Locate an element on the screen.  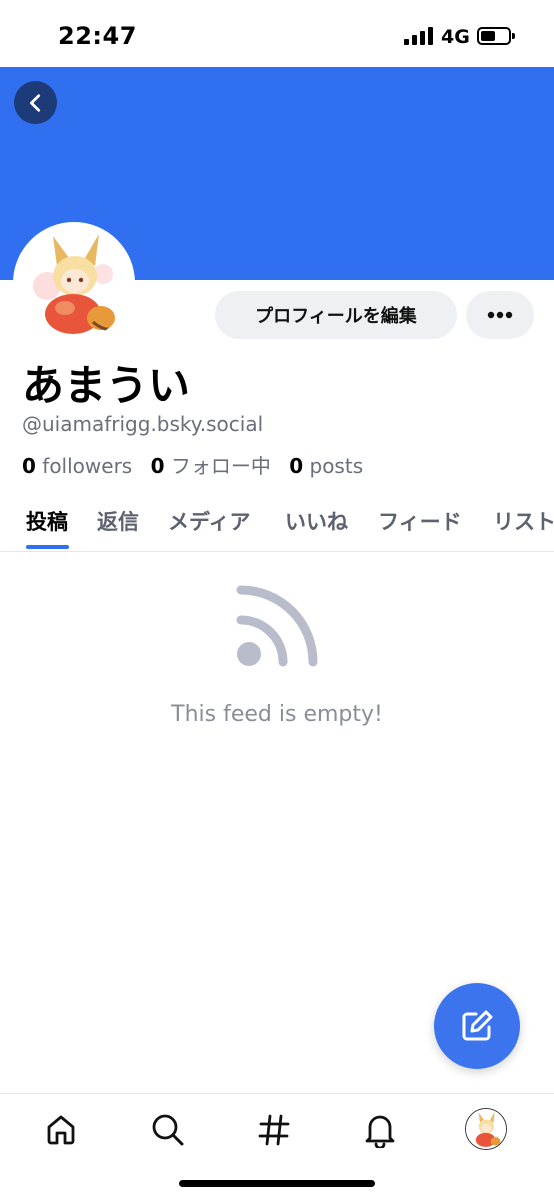
compose-icon is located at coordinates (477, 1025).